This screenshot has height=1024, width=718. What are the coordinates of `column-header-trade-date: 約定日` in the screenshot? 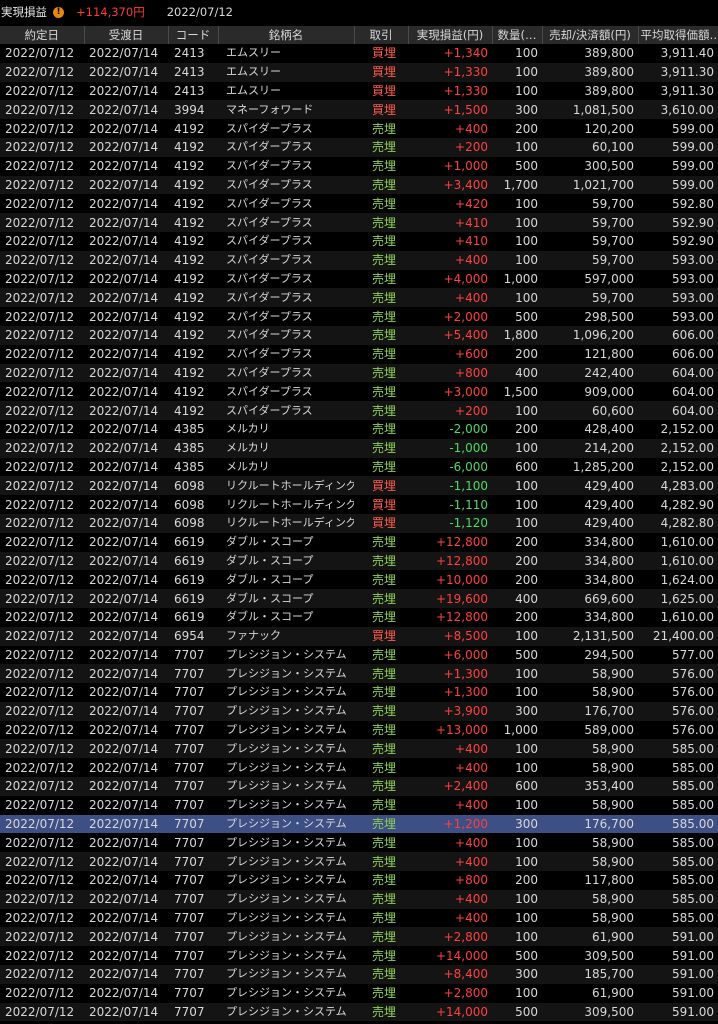 It's located at (42, 35).